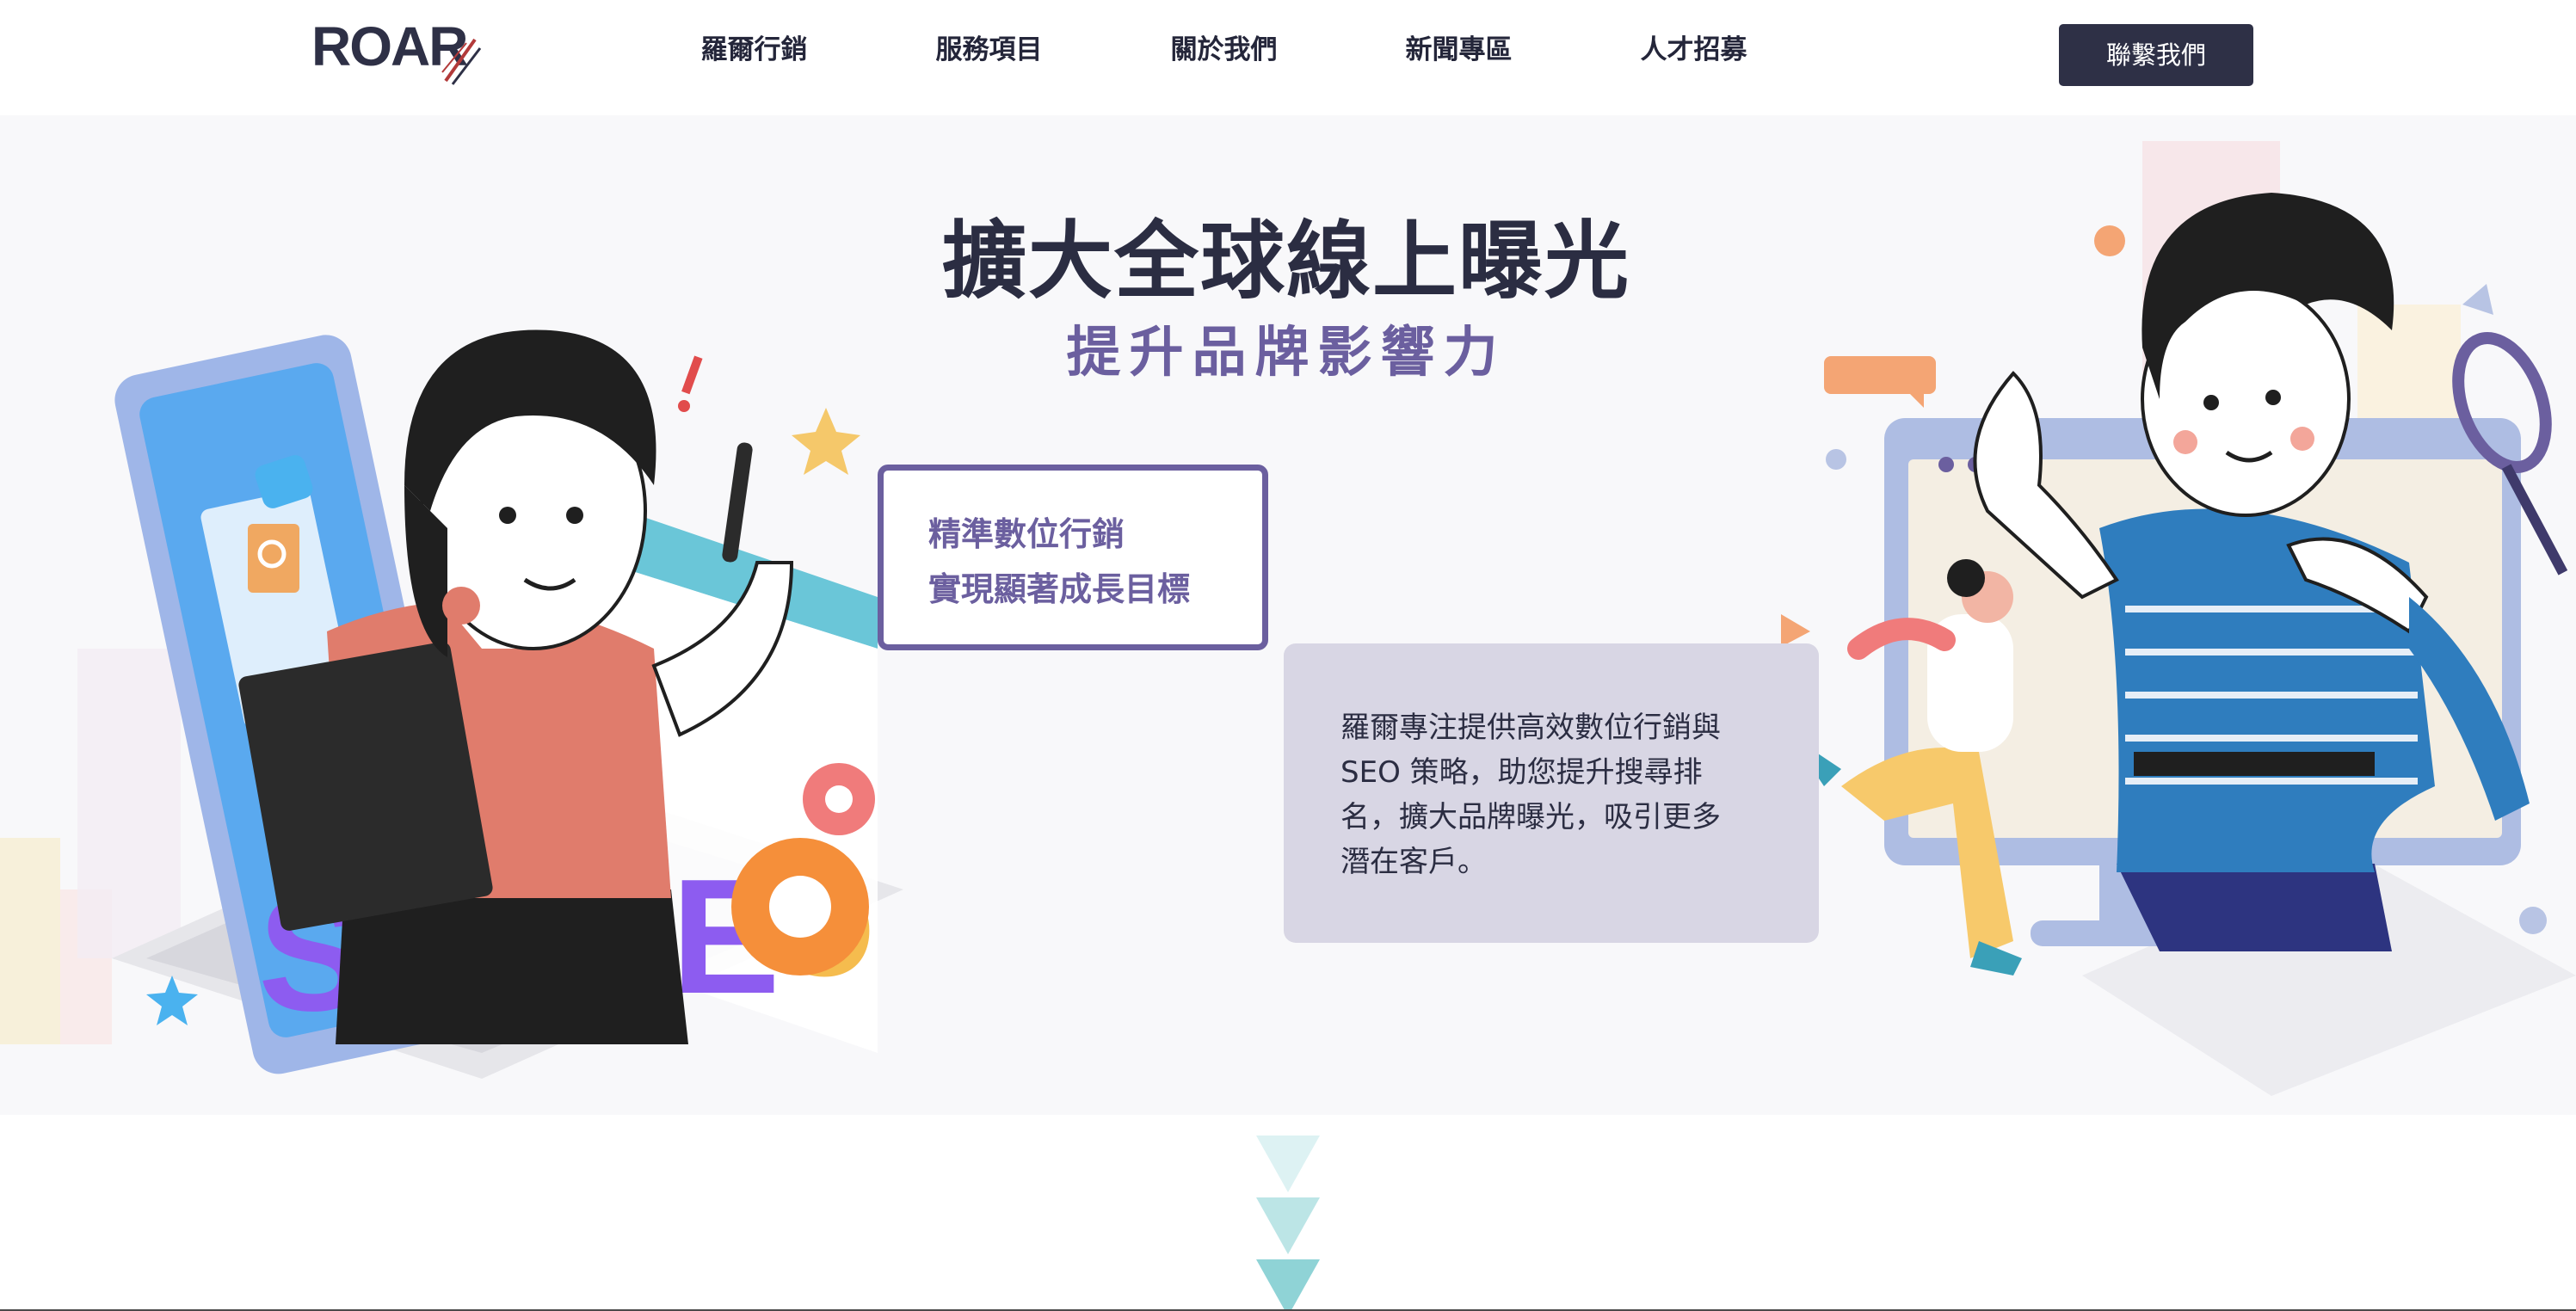 The width and height of the screenshot is (2576, 1311). What do you see at coordinates (1287, 352) in the screenshot?
I see `hero-subtitle: 提升品牌影響力` at bounding box center [1287, 352].